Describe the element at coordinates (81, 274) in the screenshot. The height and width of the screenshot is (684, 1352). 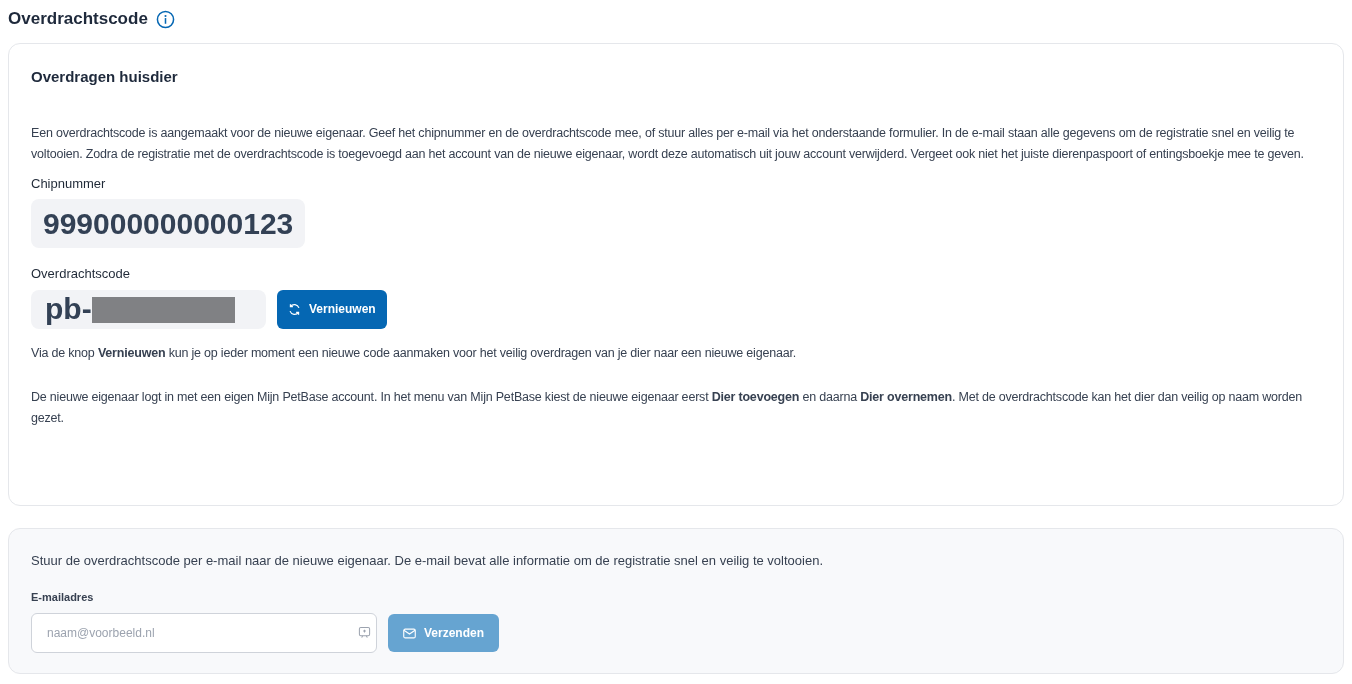
I see `field-label: Overdrachtscode` at that location.